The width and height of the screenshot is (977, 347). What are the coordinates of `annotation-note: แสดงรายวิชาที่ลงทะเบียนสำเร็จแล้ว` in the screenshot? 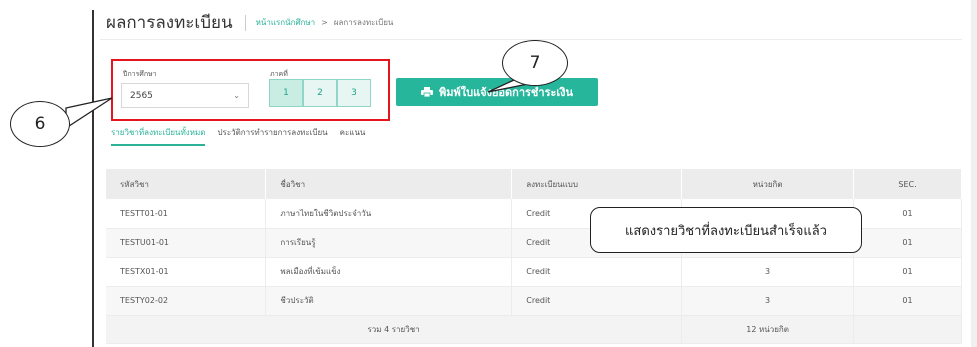 It's located at (726, 230).